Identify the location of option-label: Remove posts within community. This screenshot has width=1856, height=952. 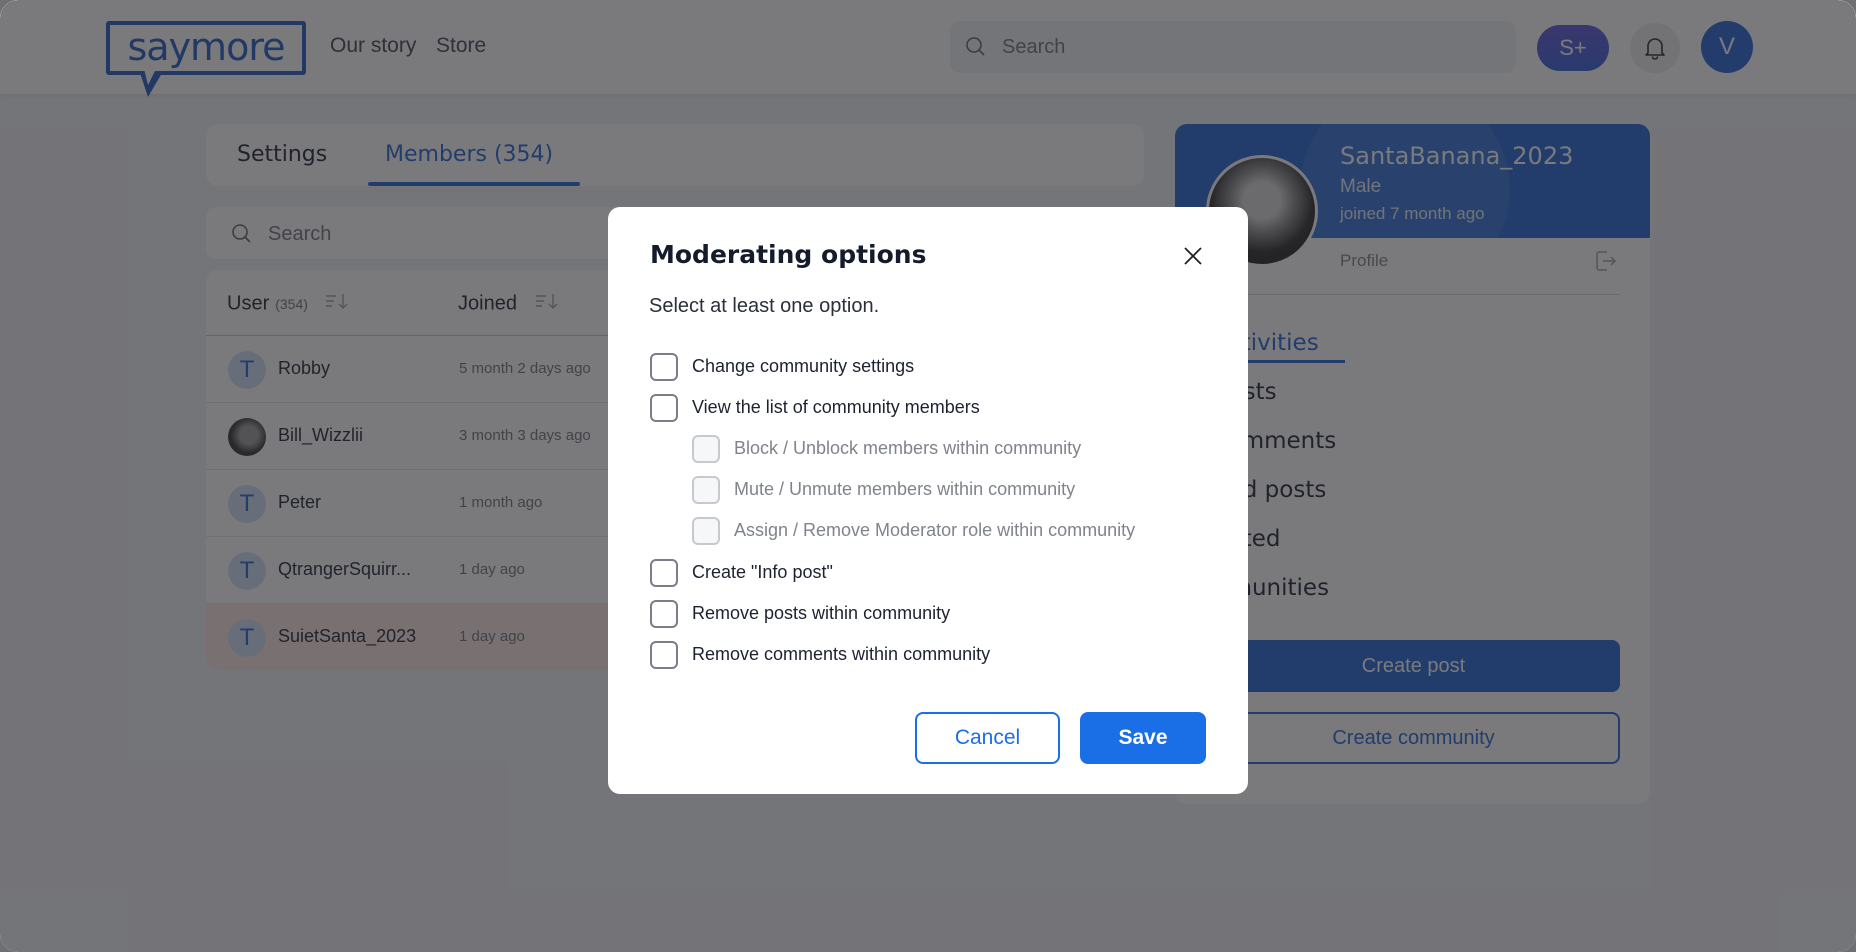
(821, 613).